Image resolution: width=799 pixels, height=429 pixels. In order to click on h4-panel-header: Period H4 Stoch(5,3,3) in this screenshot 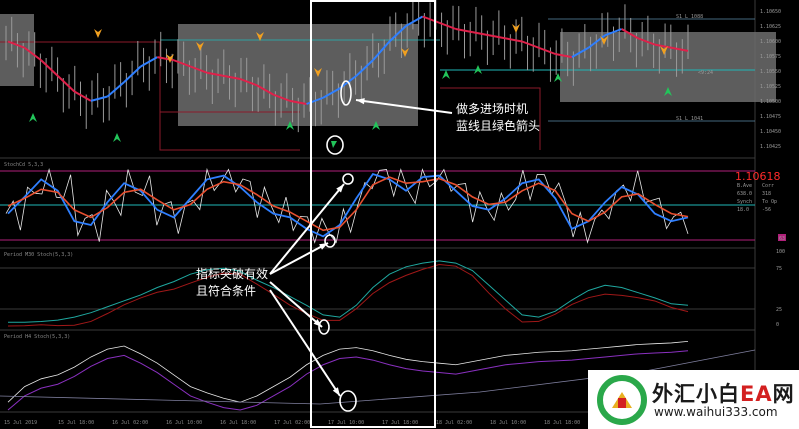, I will do `click(37, 337)`.